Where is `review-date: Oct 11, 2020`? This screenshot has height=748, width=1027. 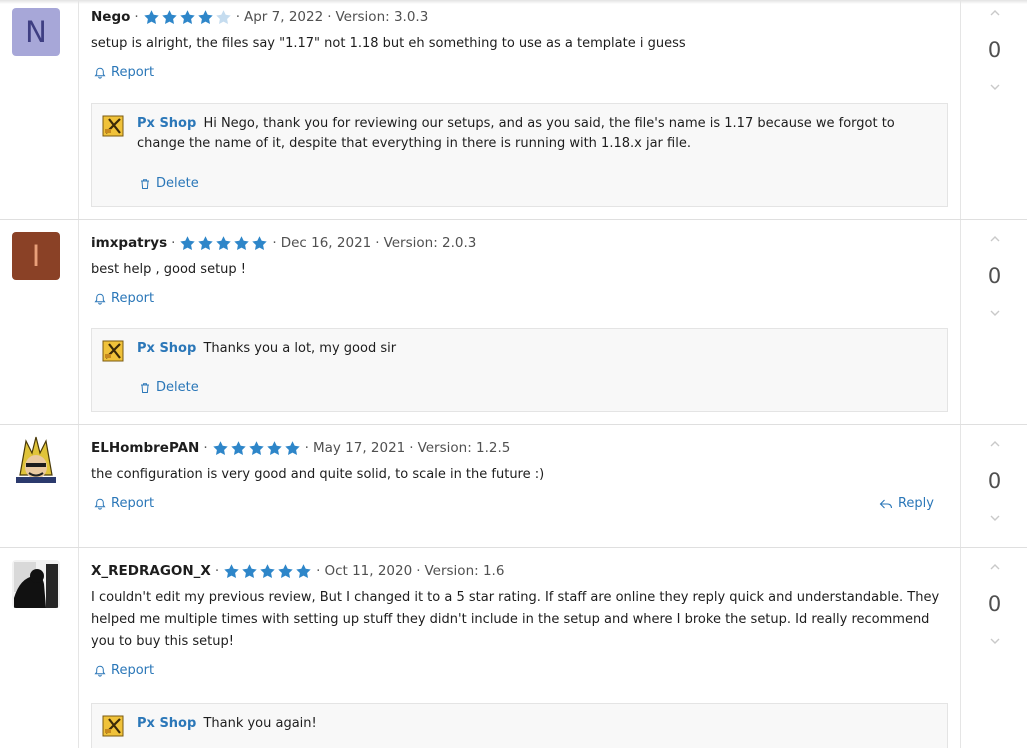 review-date: Oct 11, 2020 is located at coordinates (368, 571).